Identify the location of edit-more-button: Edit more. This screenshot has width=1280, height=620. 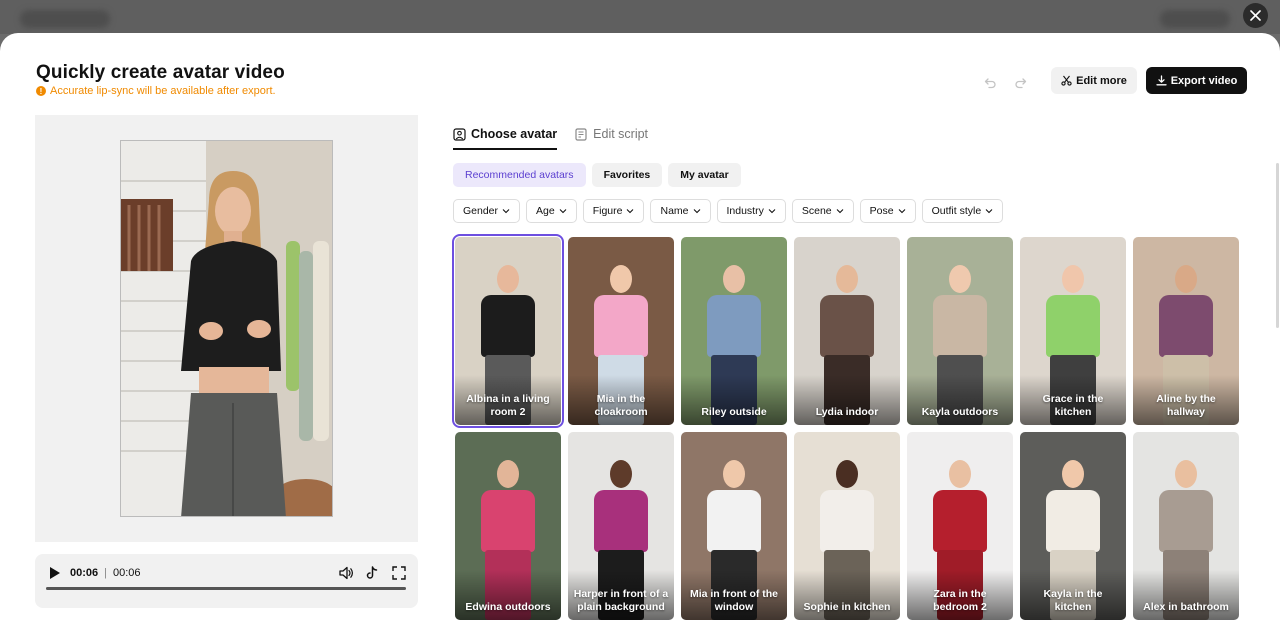
(1094, 80).